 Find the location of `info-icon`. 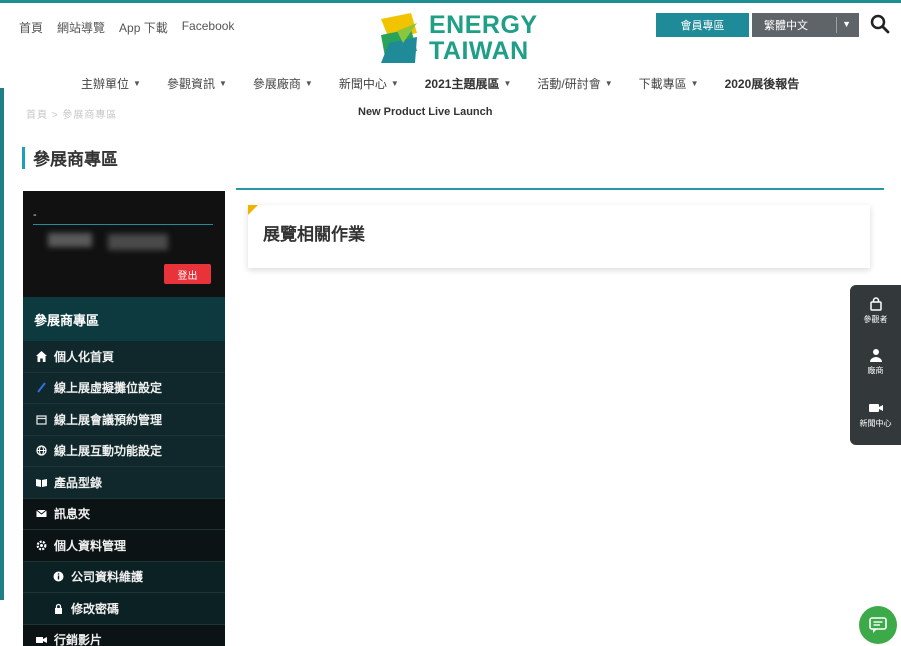

info-icon is located at coordinates (58, 576).